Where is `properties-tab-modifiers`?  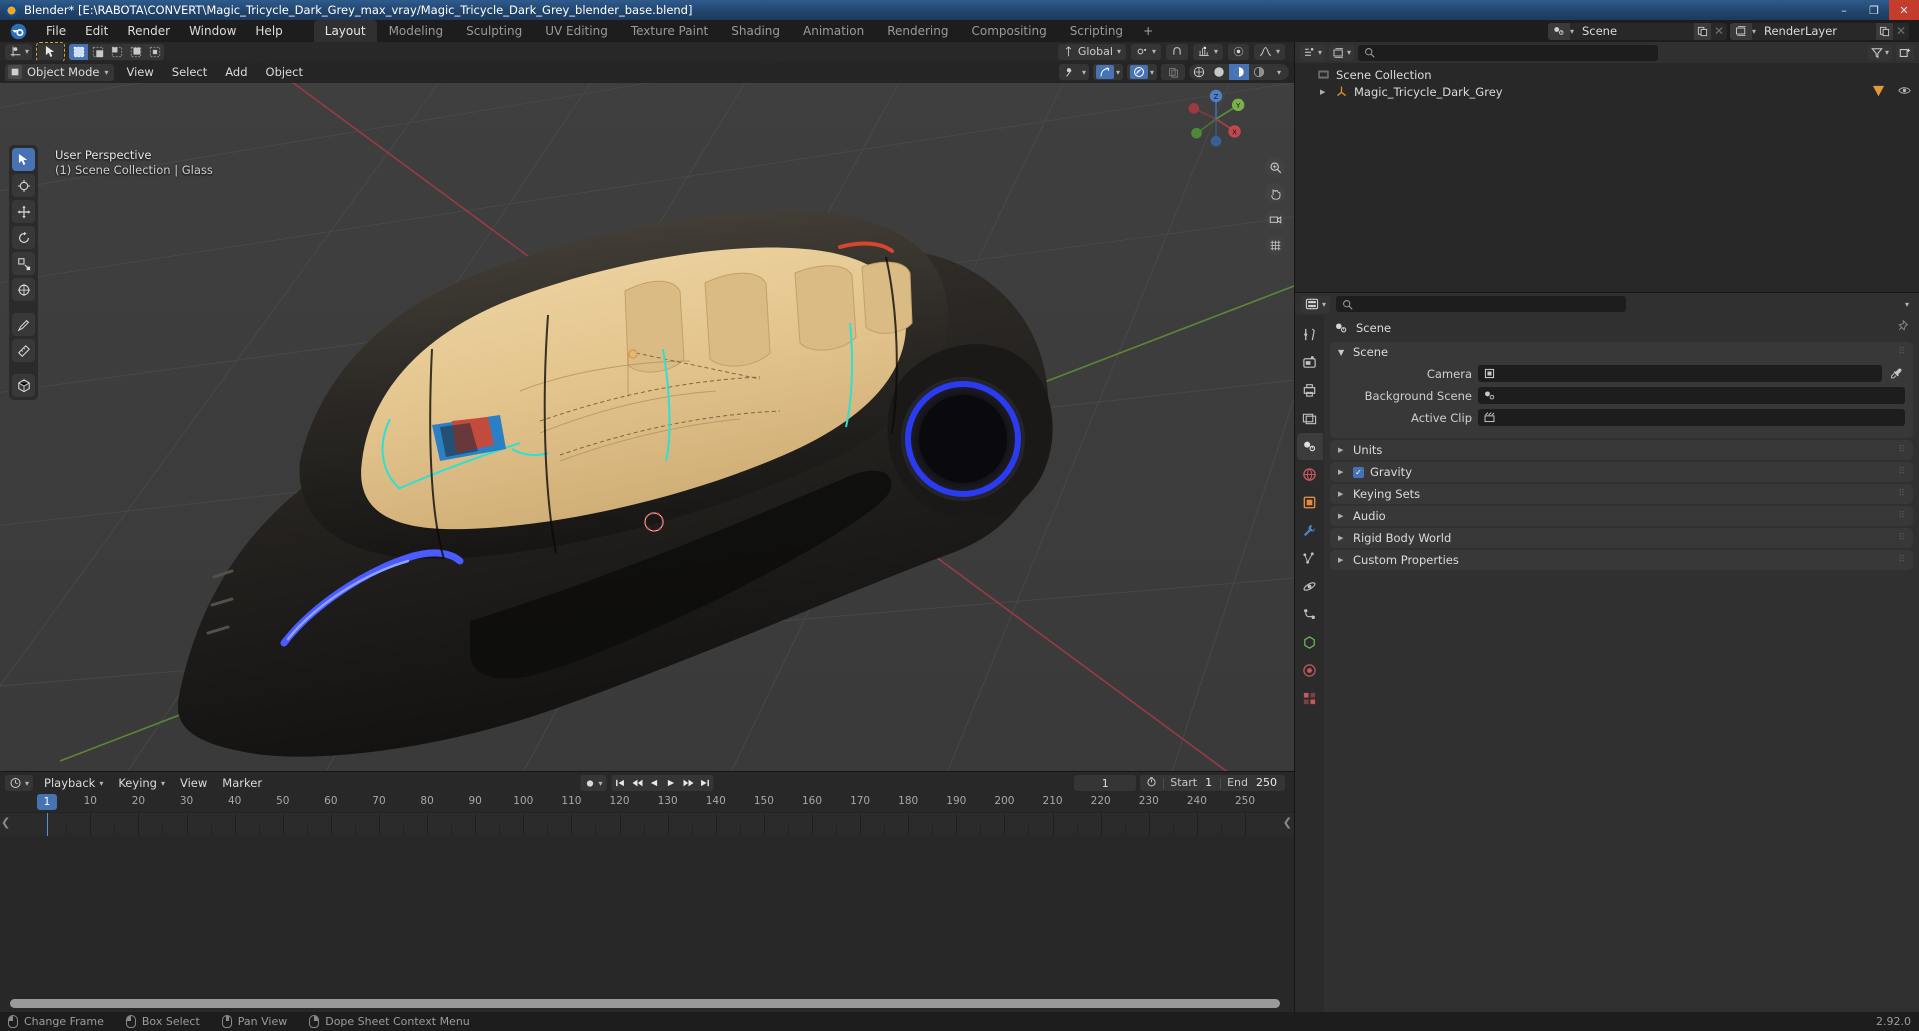 properties-tab-modifiers is located at coordinates (1310, 530).